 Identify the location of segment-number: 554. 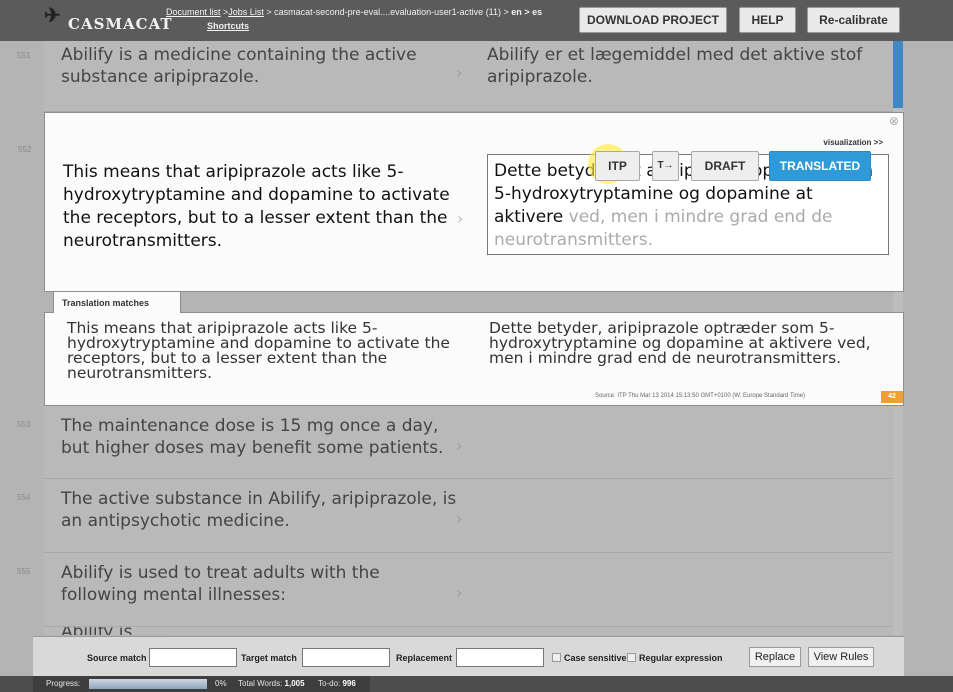
(24, 497).